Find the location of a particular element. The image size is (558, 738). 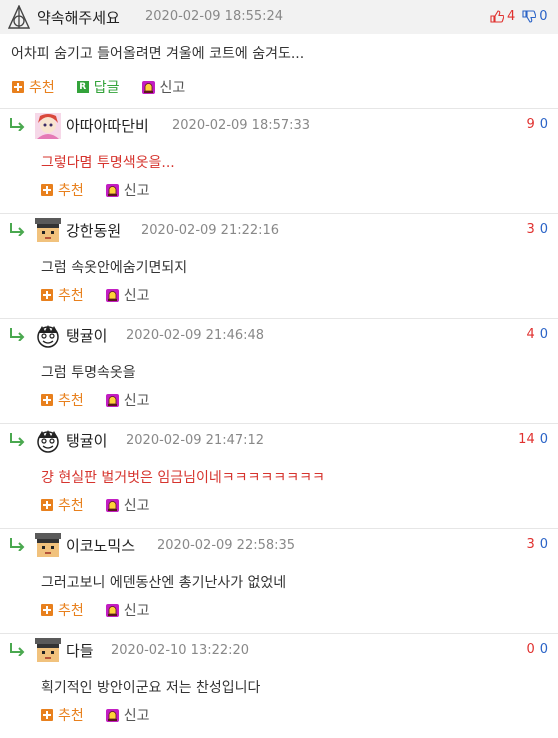

root-username: 약속해주세요 is located at coordinates (78, 17).